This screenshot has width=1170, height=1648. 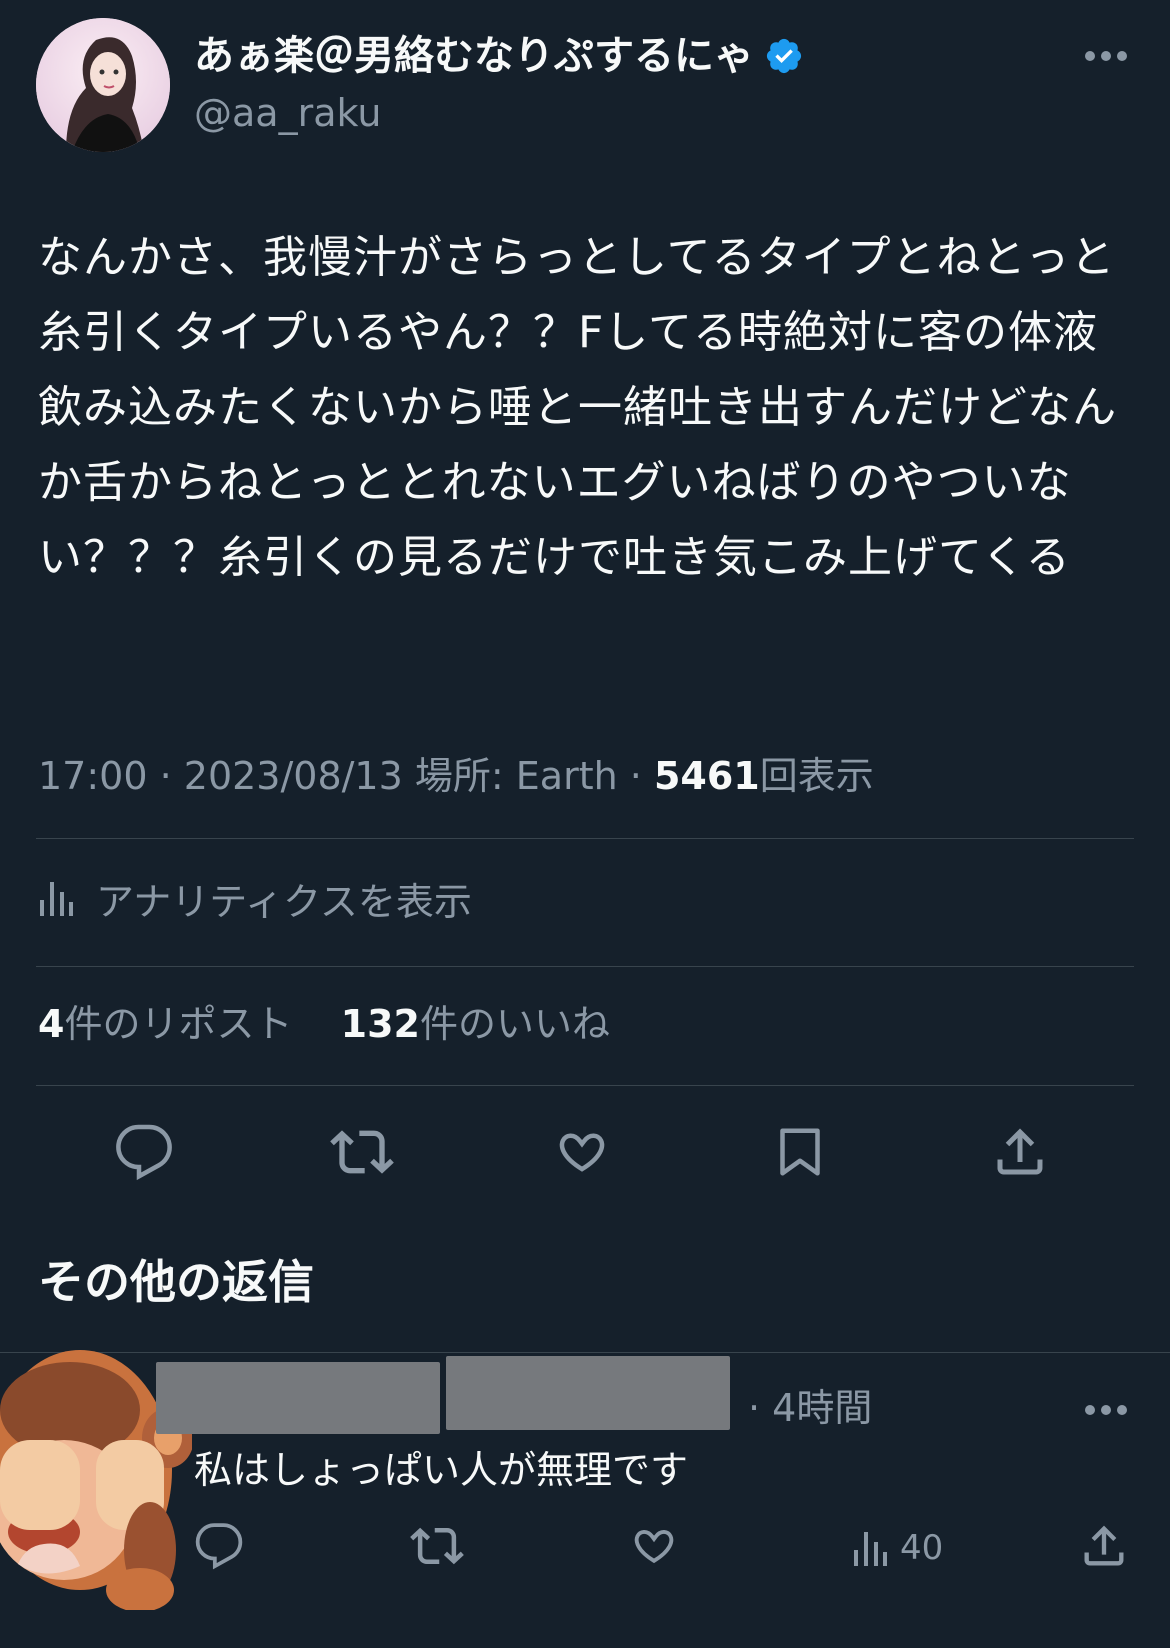 What do you see at coordinates (287, 113) in the screenshot?
I see `author-handle: @aa_raku` at bounding box center [287, 113].